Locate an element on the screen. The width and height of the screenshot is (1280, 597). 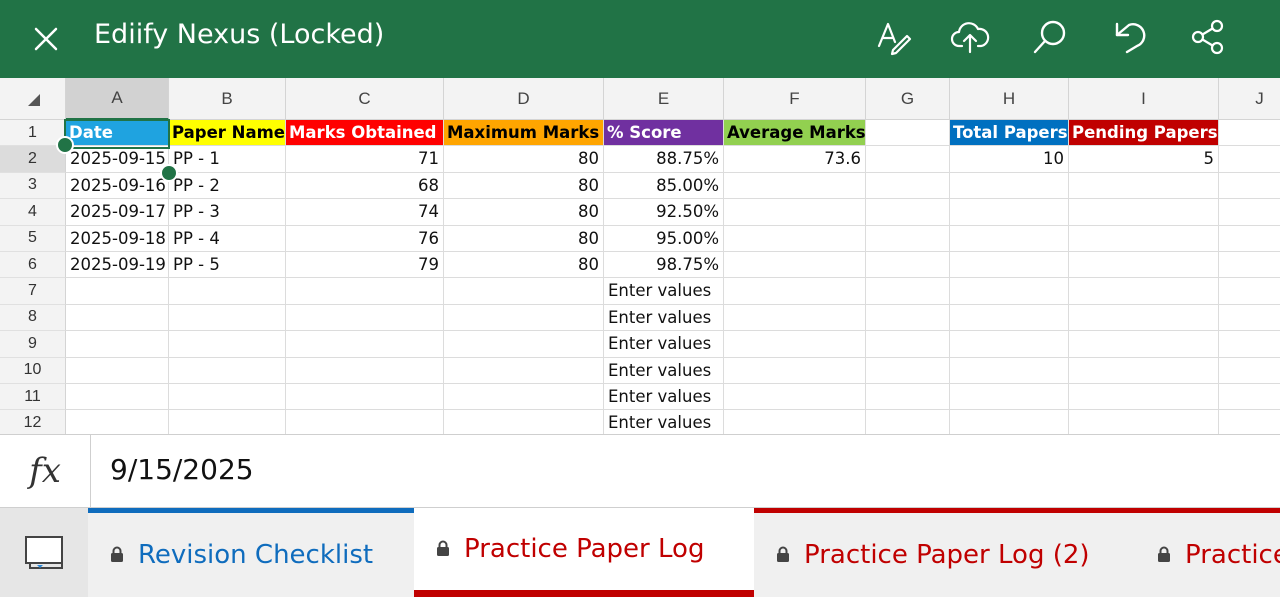
cell-paper-name: PP - 3 is located at coordinates (227, 212).